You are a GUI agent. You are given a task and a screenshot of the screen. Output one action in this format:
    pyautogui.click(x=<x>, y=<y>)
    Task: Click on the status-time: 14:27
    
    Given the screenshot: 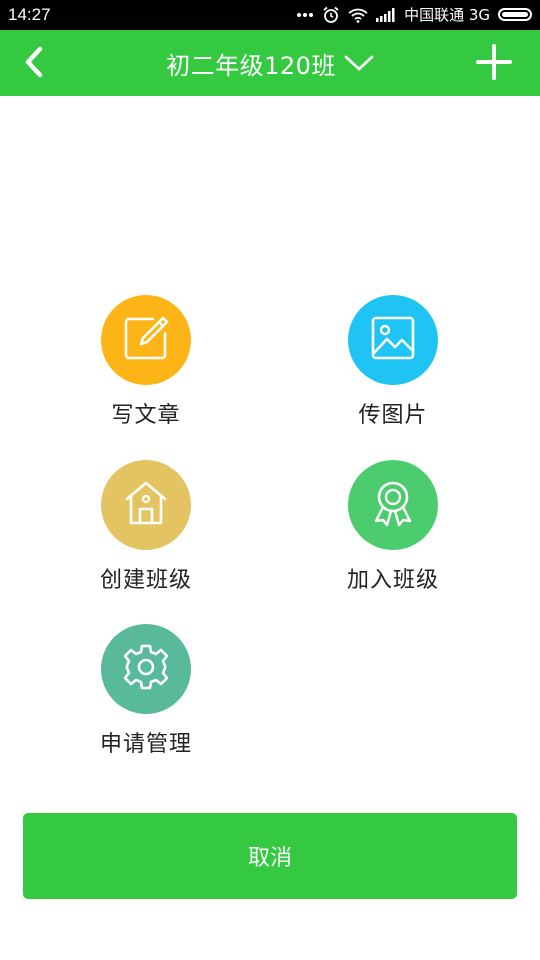 What is the action you would take?
    pyautogui.click(x=29, y=14)
    